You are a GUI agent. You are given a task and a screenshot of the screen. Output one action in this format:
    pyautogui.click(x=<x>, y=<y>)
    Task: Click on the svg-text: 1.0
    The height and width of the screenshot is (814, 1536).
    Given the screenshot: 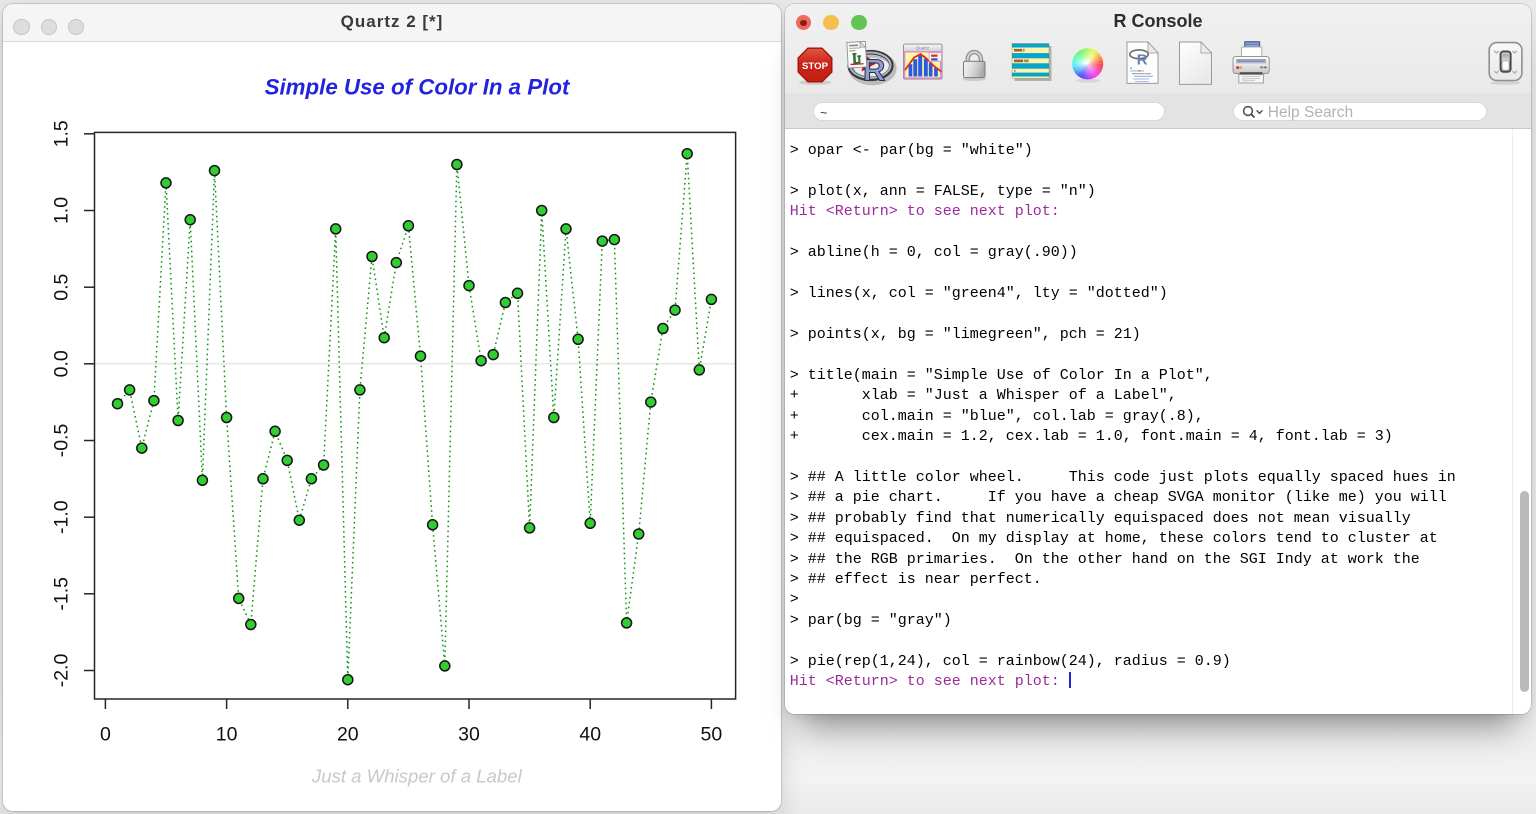 What is the action you would take?
    pyautogui.click(x=61, y=209)
    